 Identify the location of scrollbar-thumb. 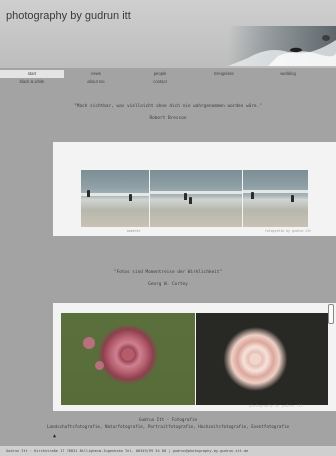
(331, 314).